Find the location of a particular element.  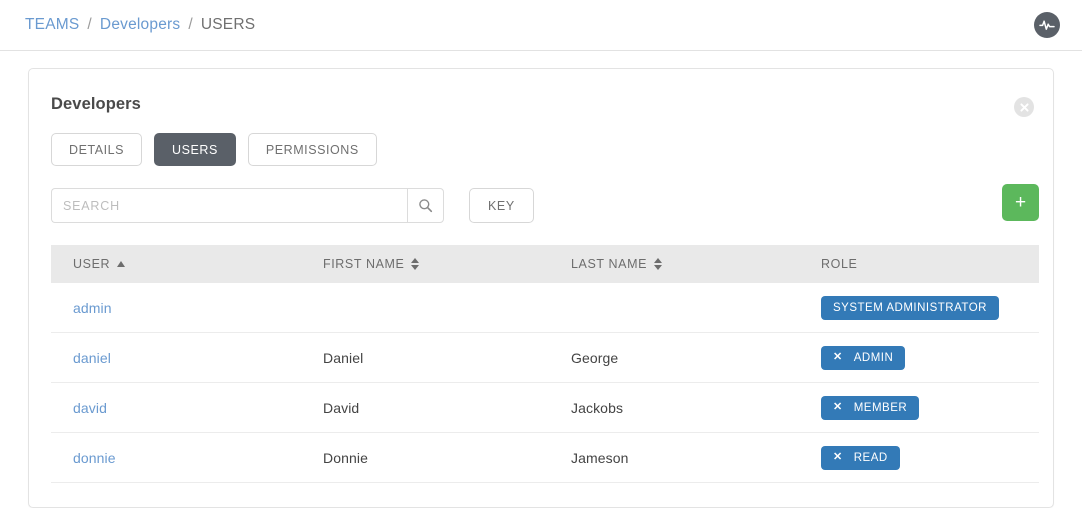

breadcrumb-item-developers: Developers is located at coordinates (140, 25).